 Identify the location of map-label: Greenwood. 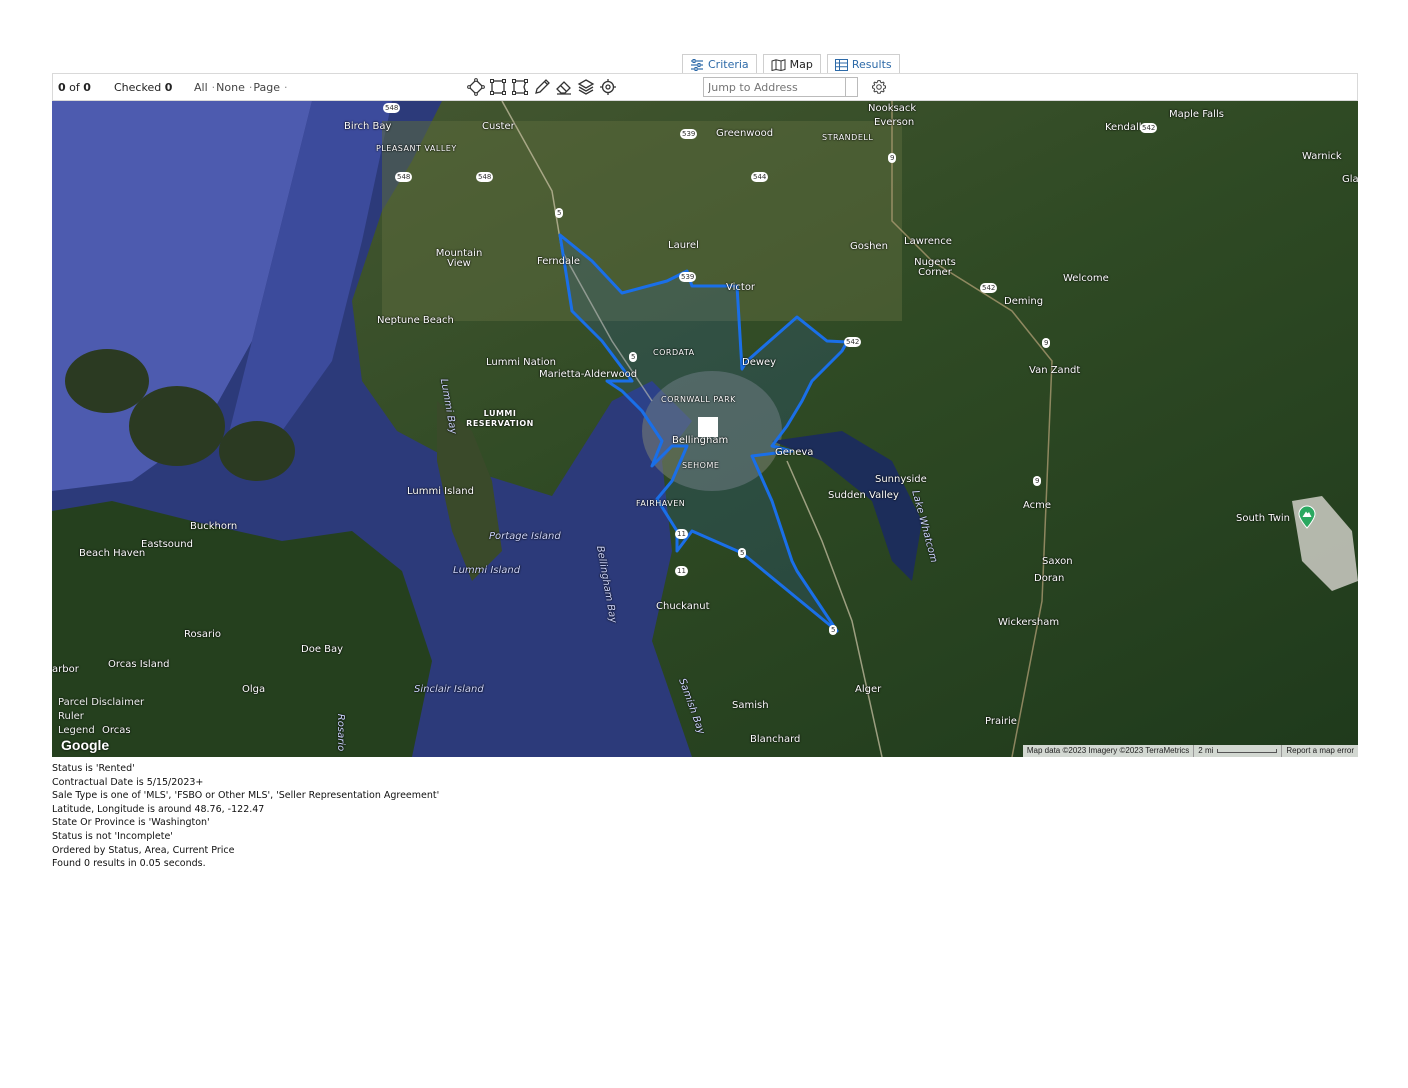
(745, 133).